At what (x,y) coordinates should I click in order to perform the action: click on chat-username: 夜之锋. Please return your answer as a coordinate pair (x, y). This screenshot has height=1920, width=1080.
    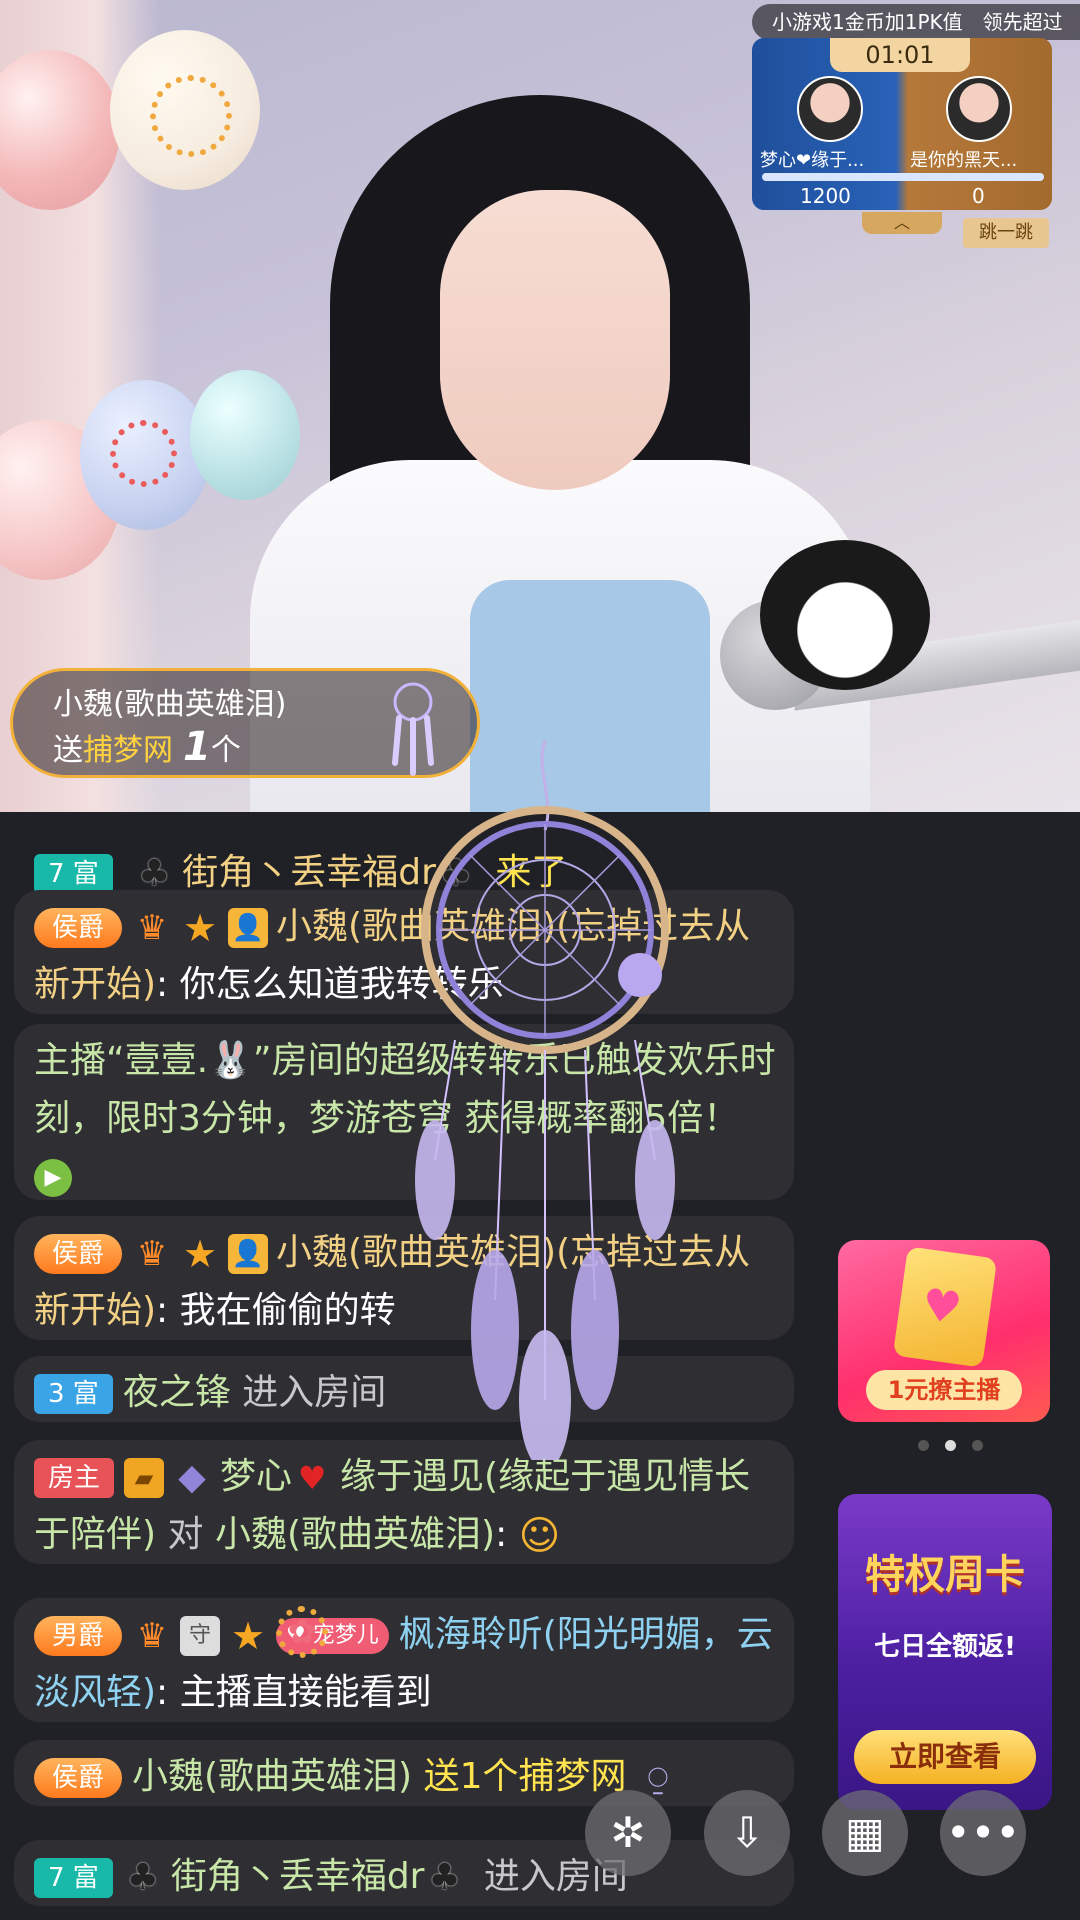
    Looking at the image, I should click on (177, 1392).